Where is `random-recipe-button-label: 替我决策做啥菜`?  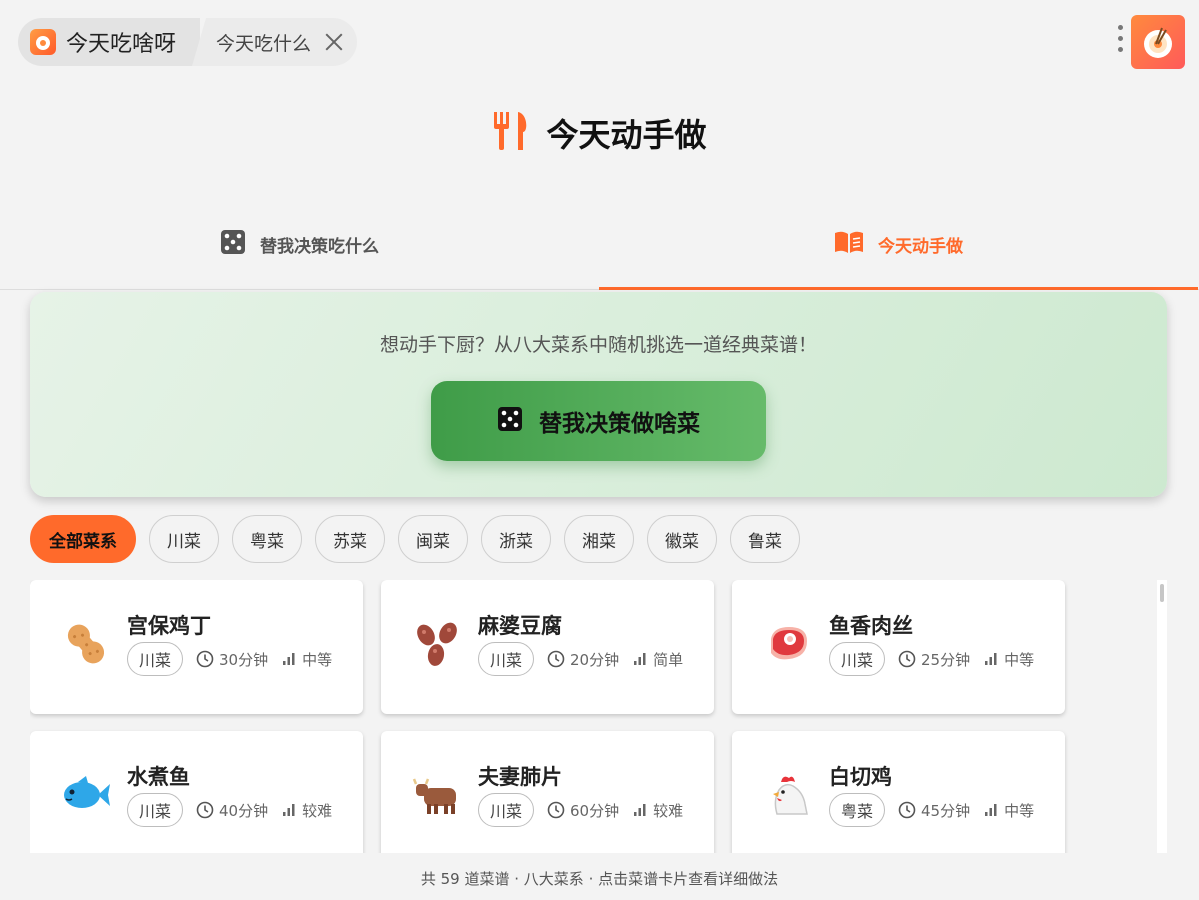 random-recipe-button-label: 替我决策做啥菜 is located at coordinates (619, 424).